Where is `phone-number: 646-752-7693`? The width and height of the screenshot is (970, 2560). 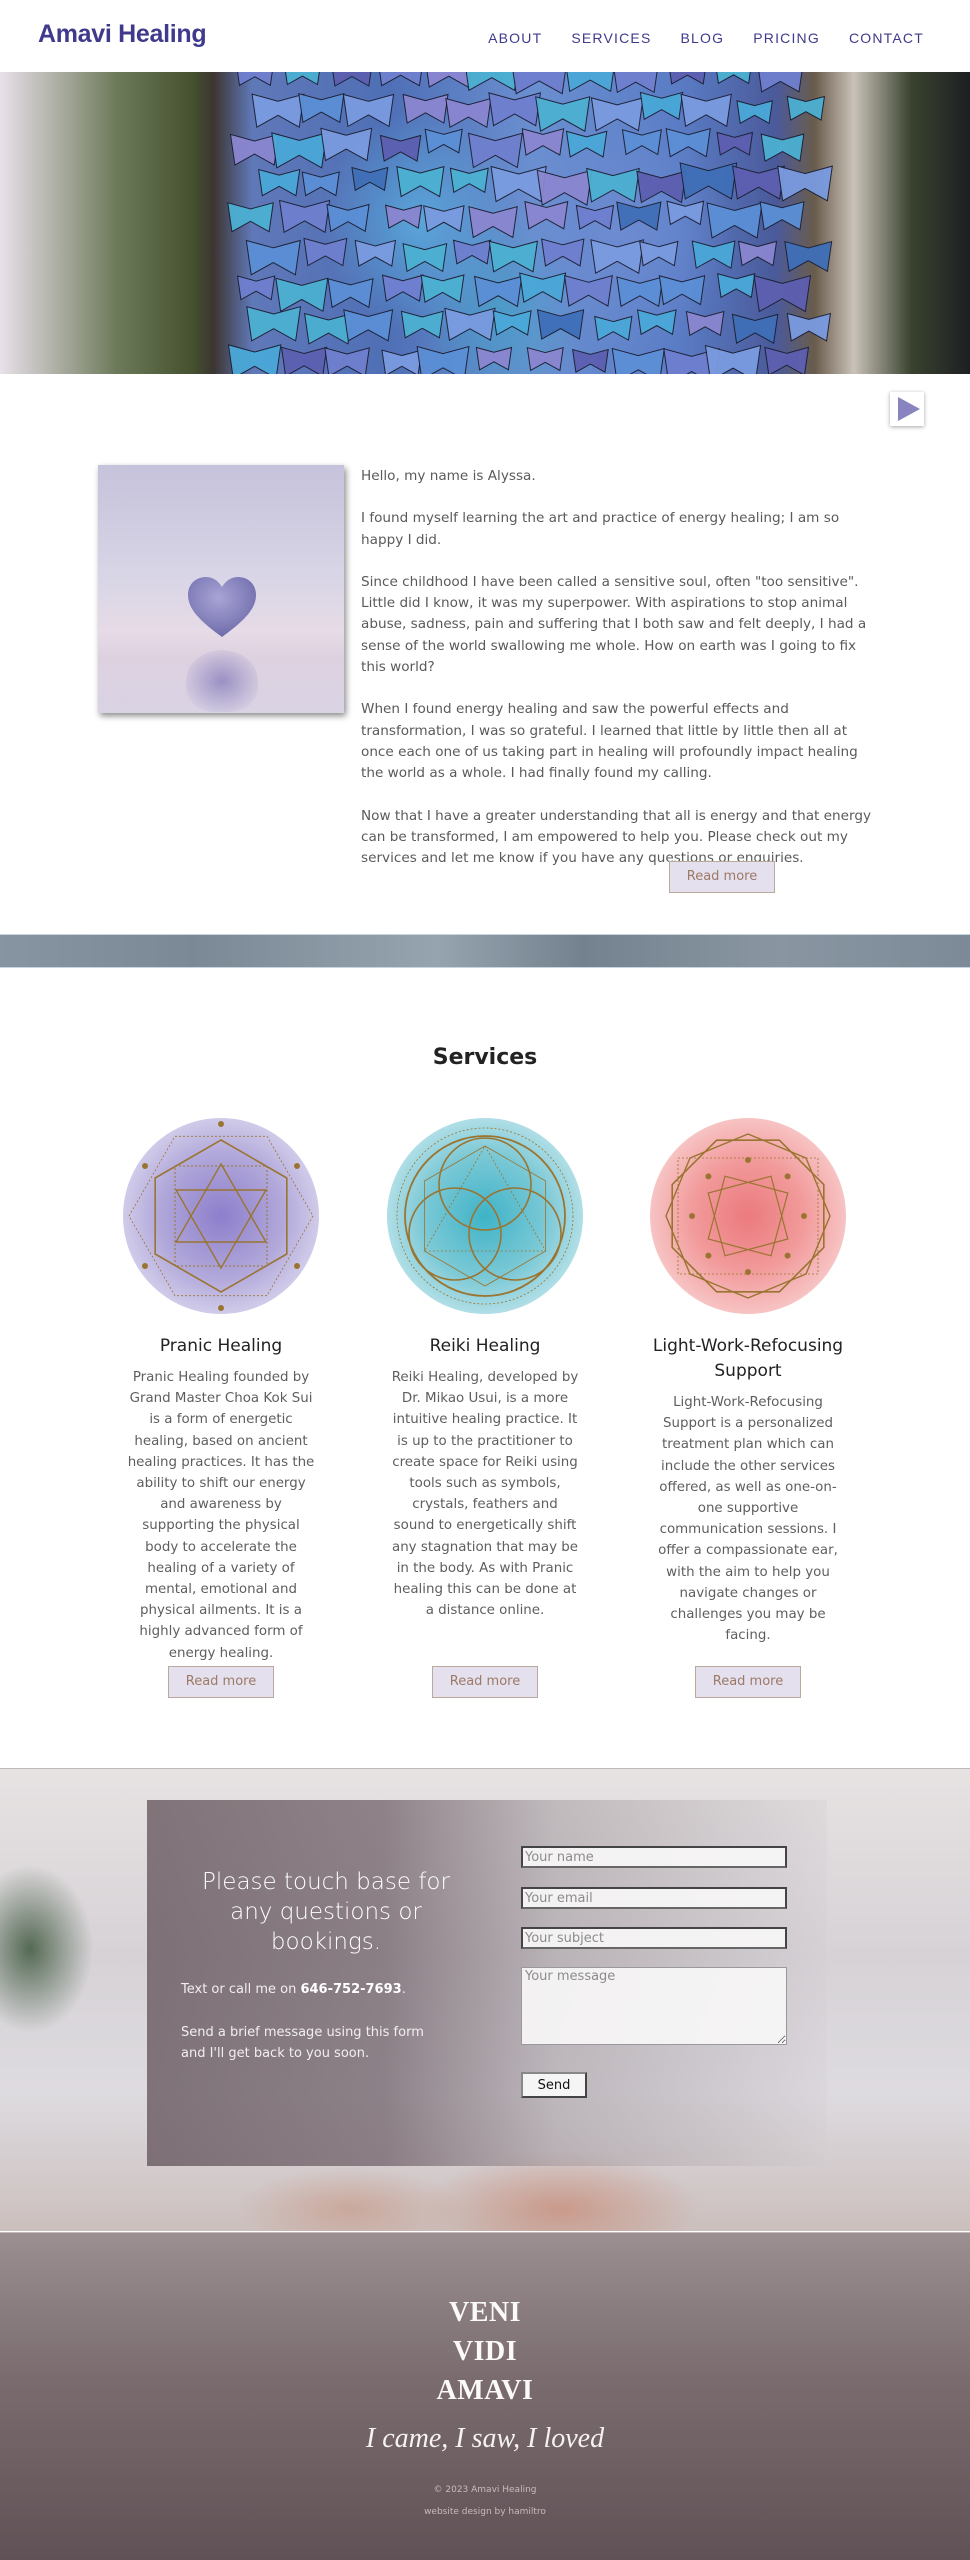
phone-number: 646-752-7693 is located at coordinates (350, 1989).